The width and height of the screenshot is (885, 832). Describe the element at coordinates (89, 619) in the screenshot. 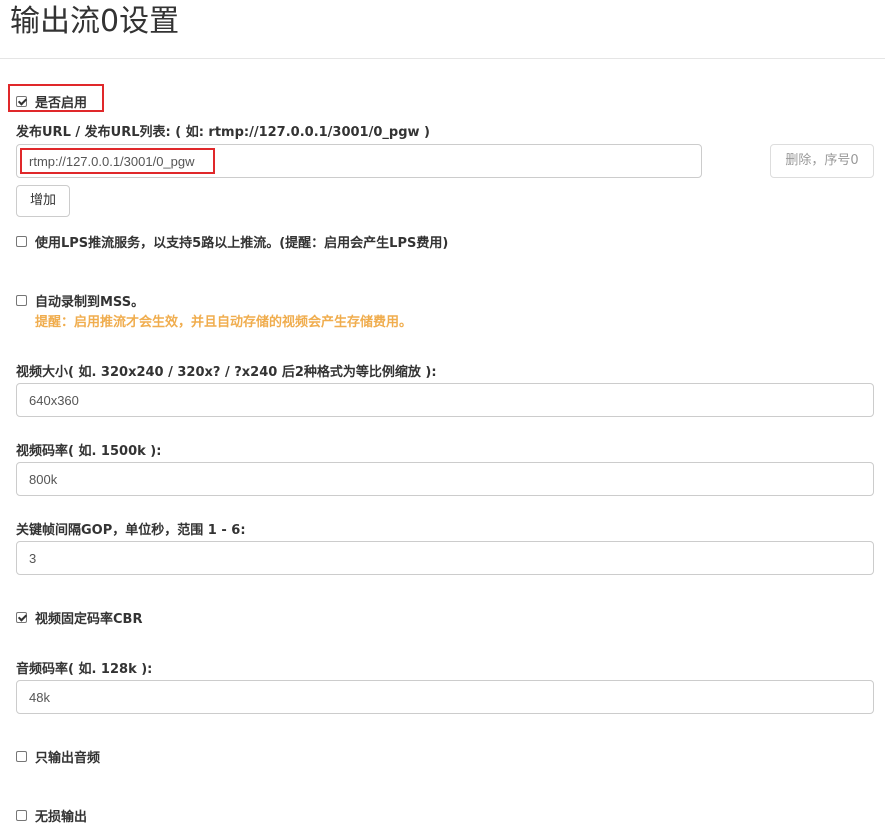

I see `cbr-label: 视频固定码率CBR` at that location.